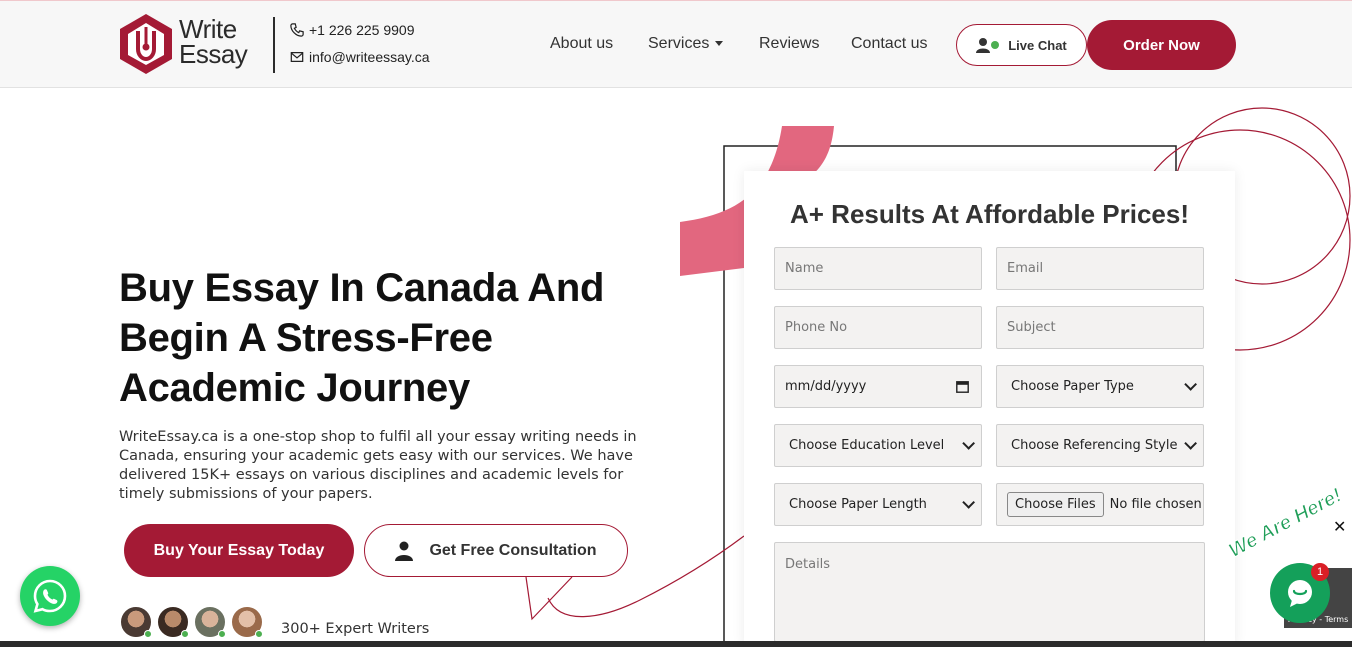 This screenshot has width=1352, height=647. I want to click on email-link: info@writeessay.ca, so click(360, 57).